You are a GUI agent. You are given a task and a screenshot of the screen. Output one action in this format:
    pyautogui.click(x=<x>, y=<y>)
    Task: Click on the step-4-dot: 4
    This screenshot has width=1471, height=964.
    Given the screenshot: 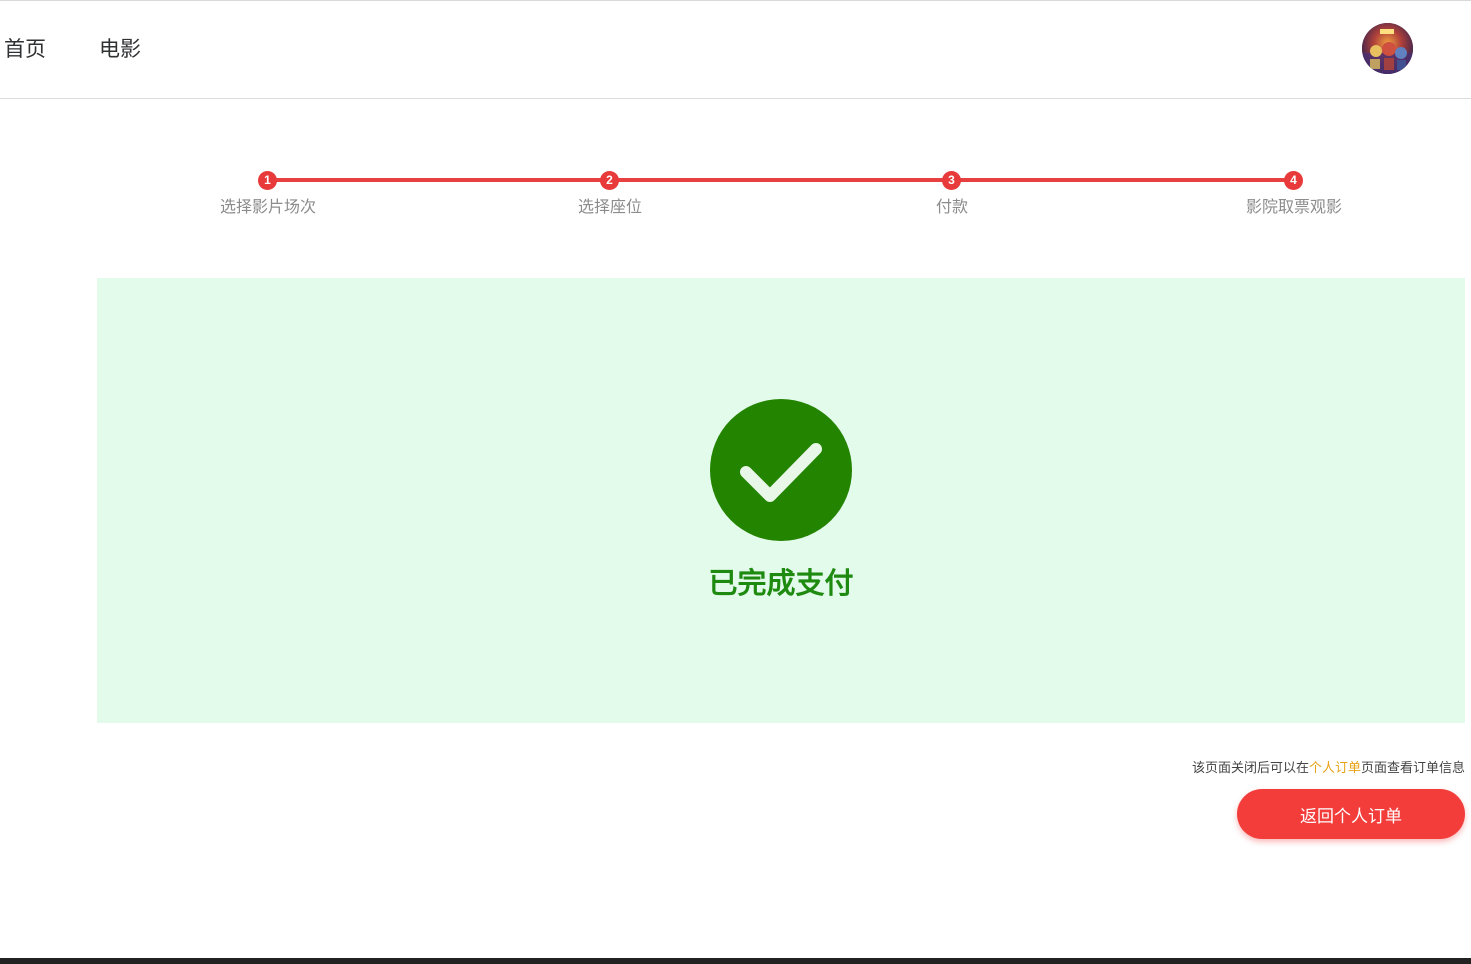 What is the action you would take?
    pyautogui.click(x=1293, y=180)
    